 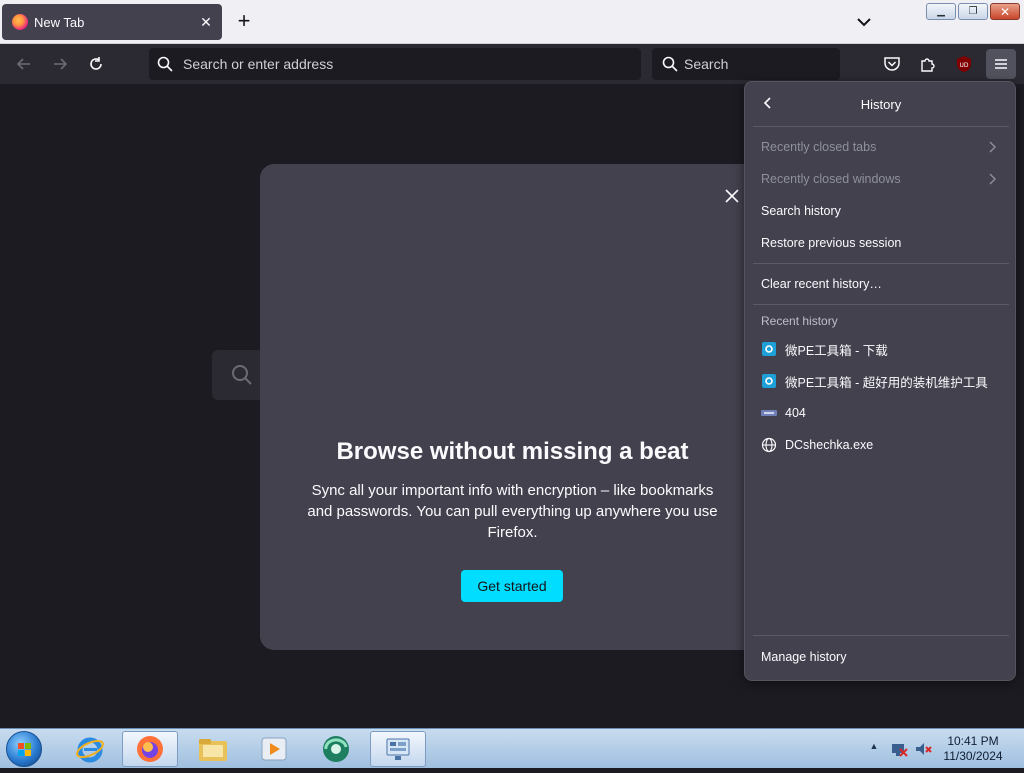 What do you see at coordinates (831, 243) in the screenshot?
I see `menu-item-label: Restore previous session` at bounding box center [831, 243].